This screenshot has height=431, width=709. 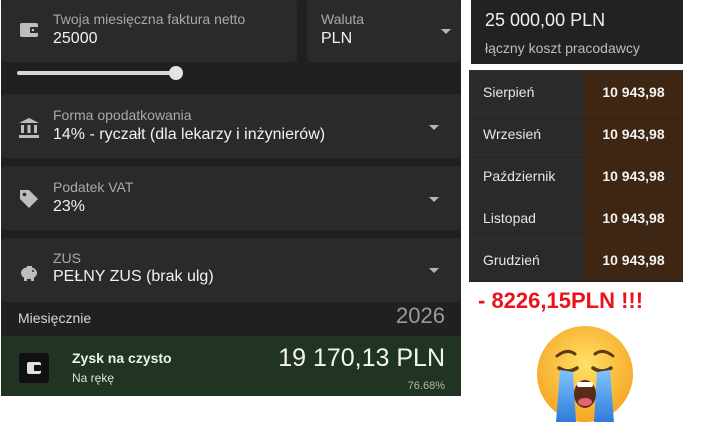 What do you see at coordinates (122, 358) in the screenshot?
I see `net-profit-title: Zysk na czysto` at bounding box center [122, 358].